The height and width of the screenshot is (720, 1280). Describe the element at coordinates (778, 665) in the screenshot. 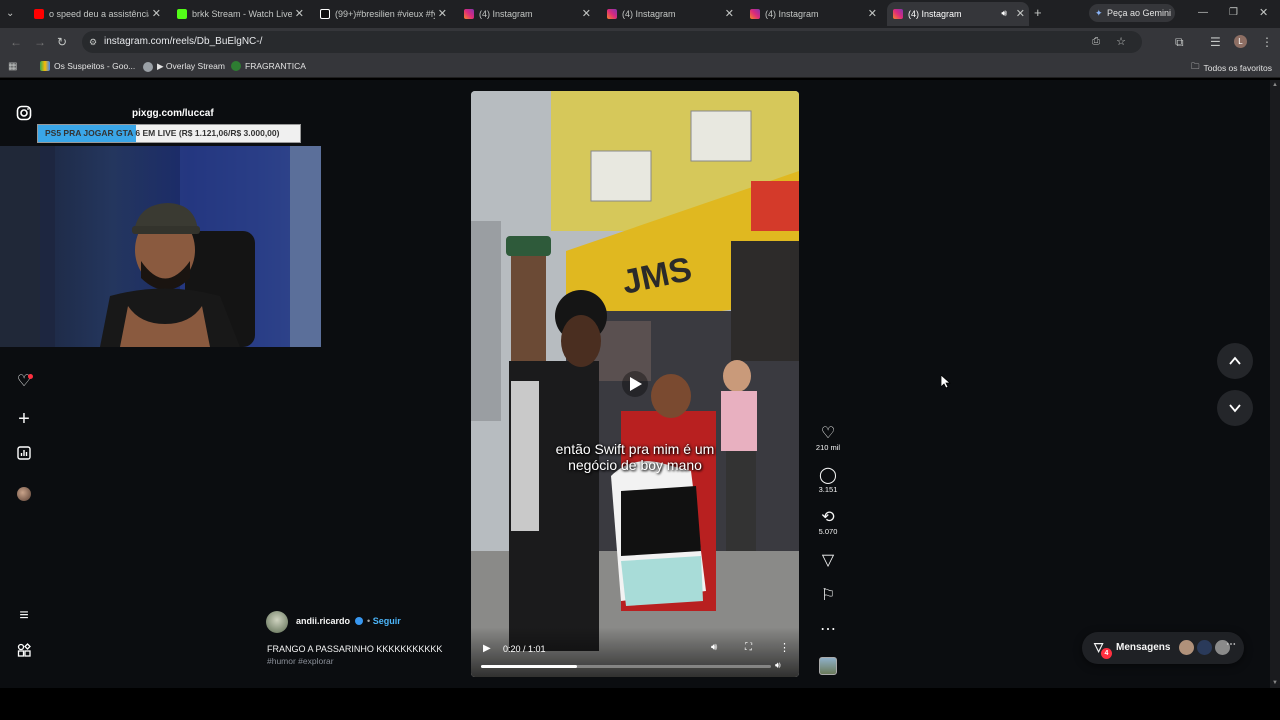

I see `volume-icon: 🔊︎` at that location.